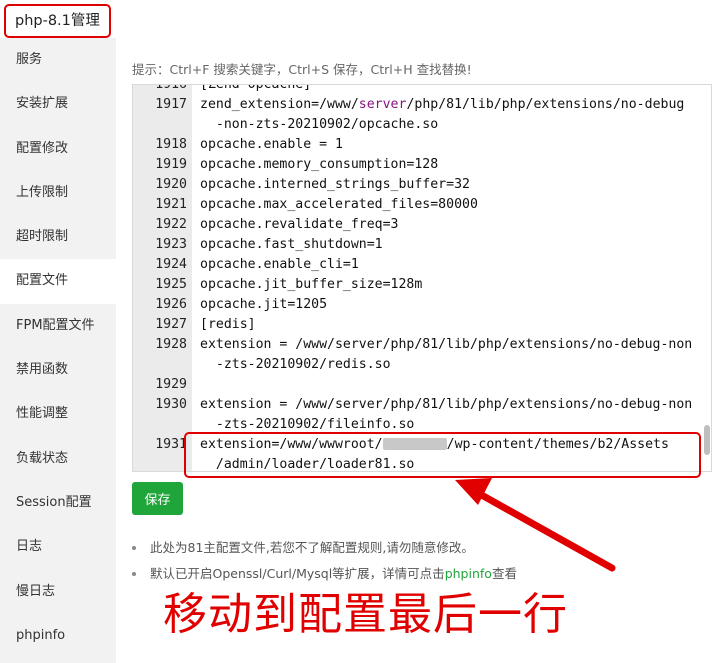 This screenshot has width=720, height=663. Describe the element at coordinates (535, 525) in the screenshot. I see `annotation-arrow-icon` at that location.